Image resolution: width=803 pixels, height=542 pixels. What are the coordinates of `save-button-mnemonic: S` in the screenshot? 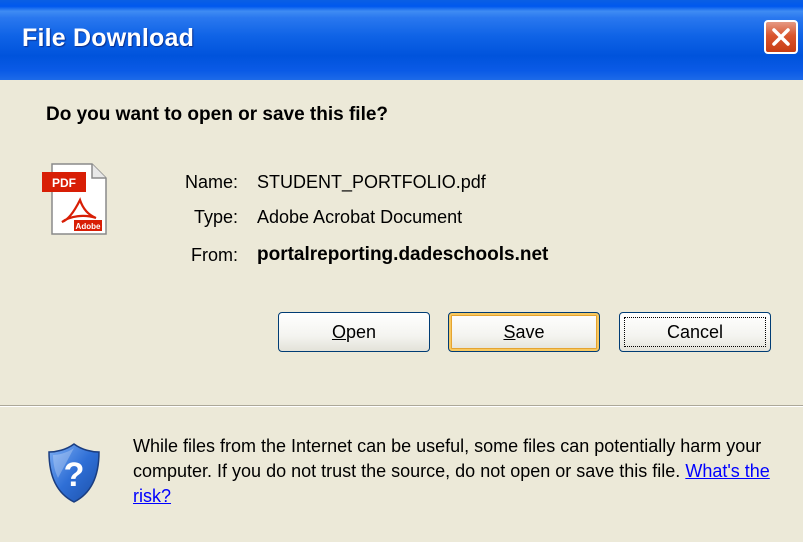 It's located at (509, 331).